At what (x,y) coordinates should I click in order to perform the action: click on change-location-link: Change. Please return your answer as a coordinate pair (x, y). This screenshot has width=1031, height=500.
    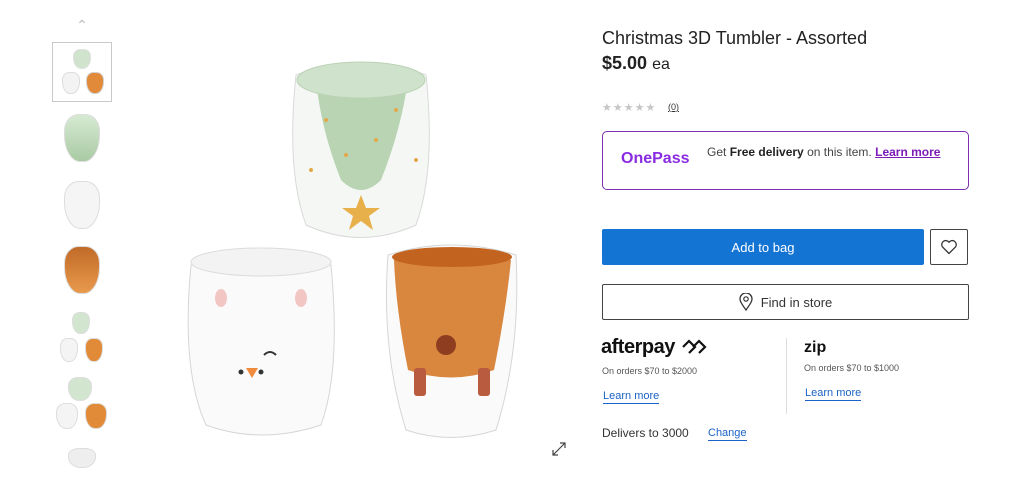
    Looking at the image, I should click on (727, 434).